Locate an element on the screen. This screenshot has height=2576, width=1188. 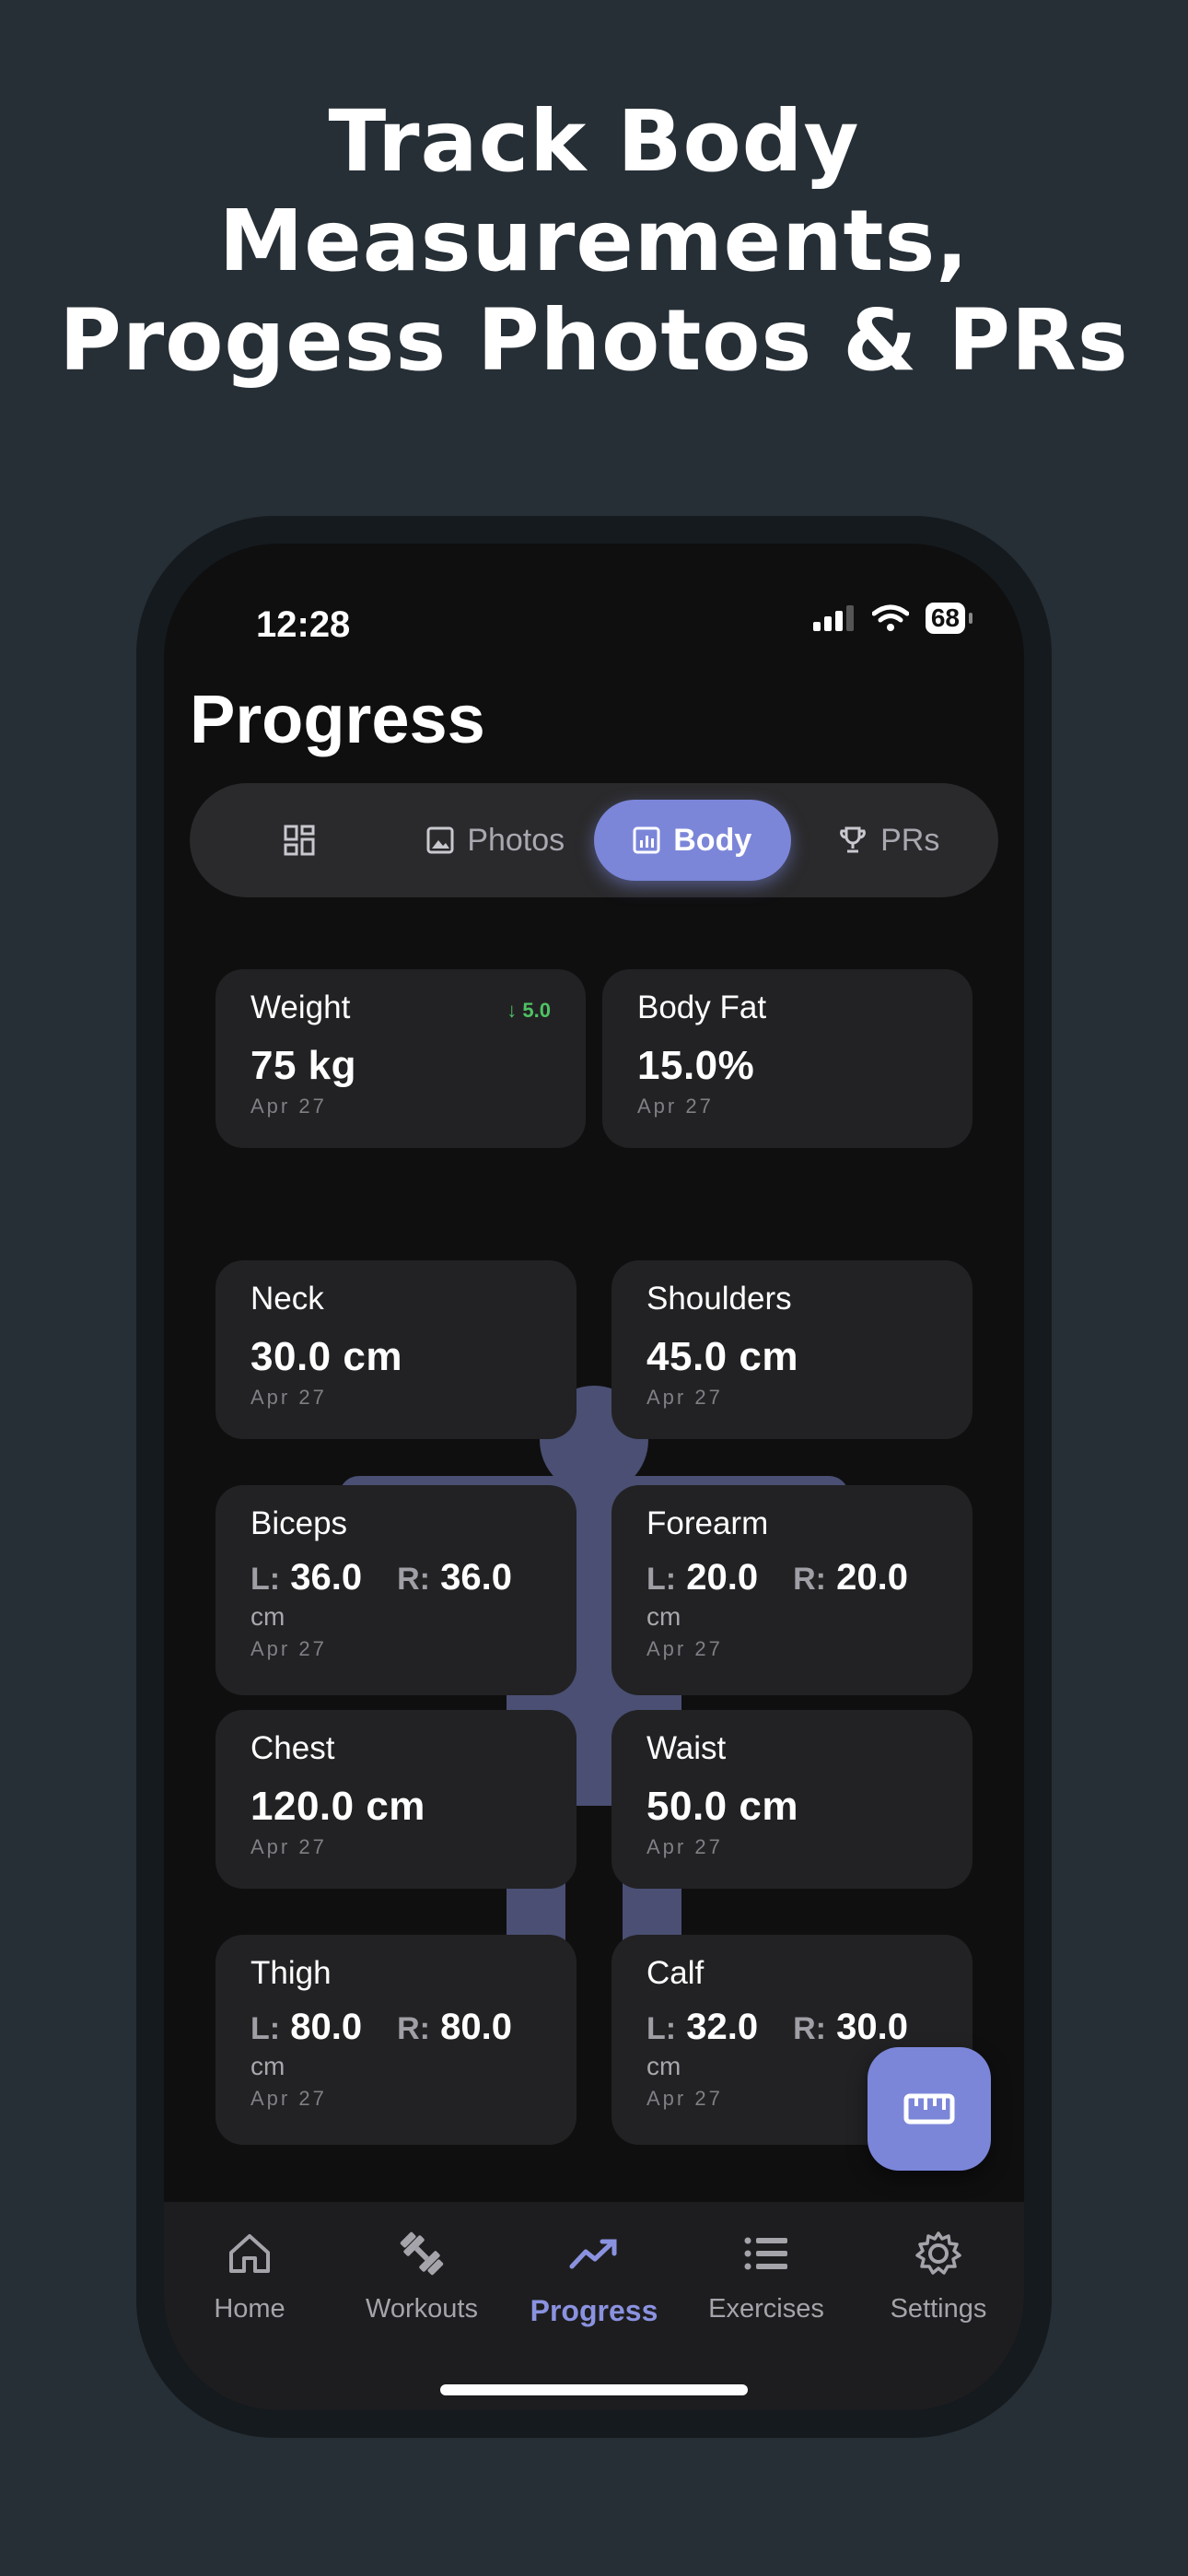
biceps-unit: cm is located at coordinates (267, 1616).